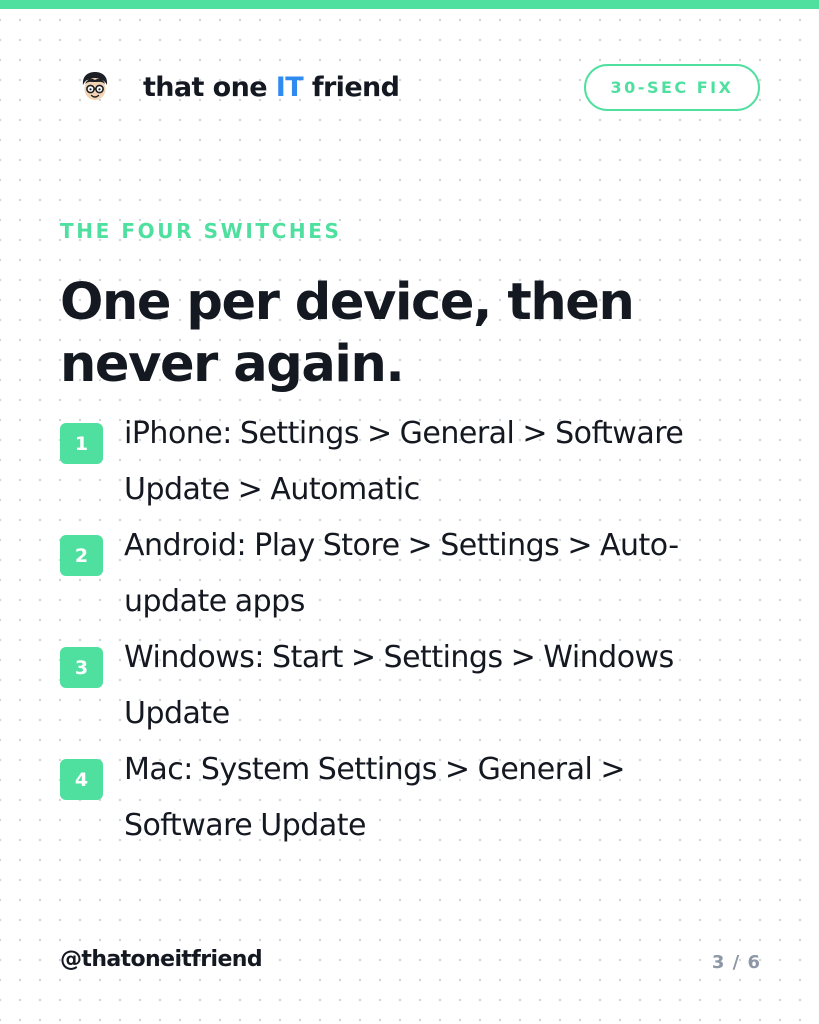  What do you see at coordinates (161, 959) in the screenshot?
I see `social-handle: @thatoneitfriend` at bounding box center [161, 959].